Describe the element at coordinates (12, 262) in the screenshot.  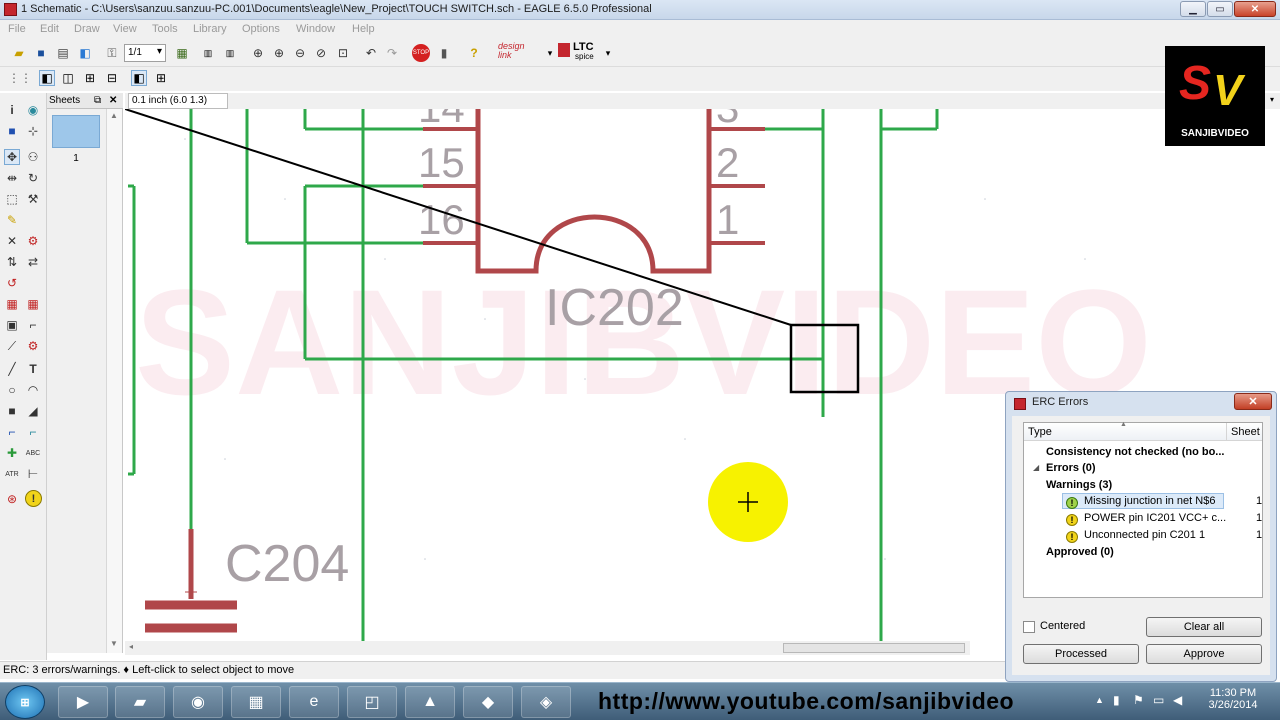
I see `pinswap-icon: ⇅` at that location.